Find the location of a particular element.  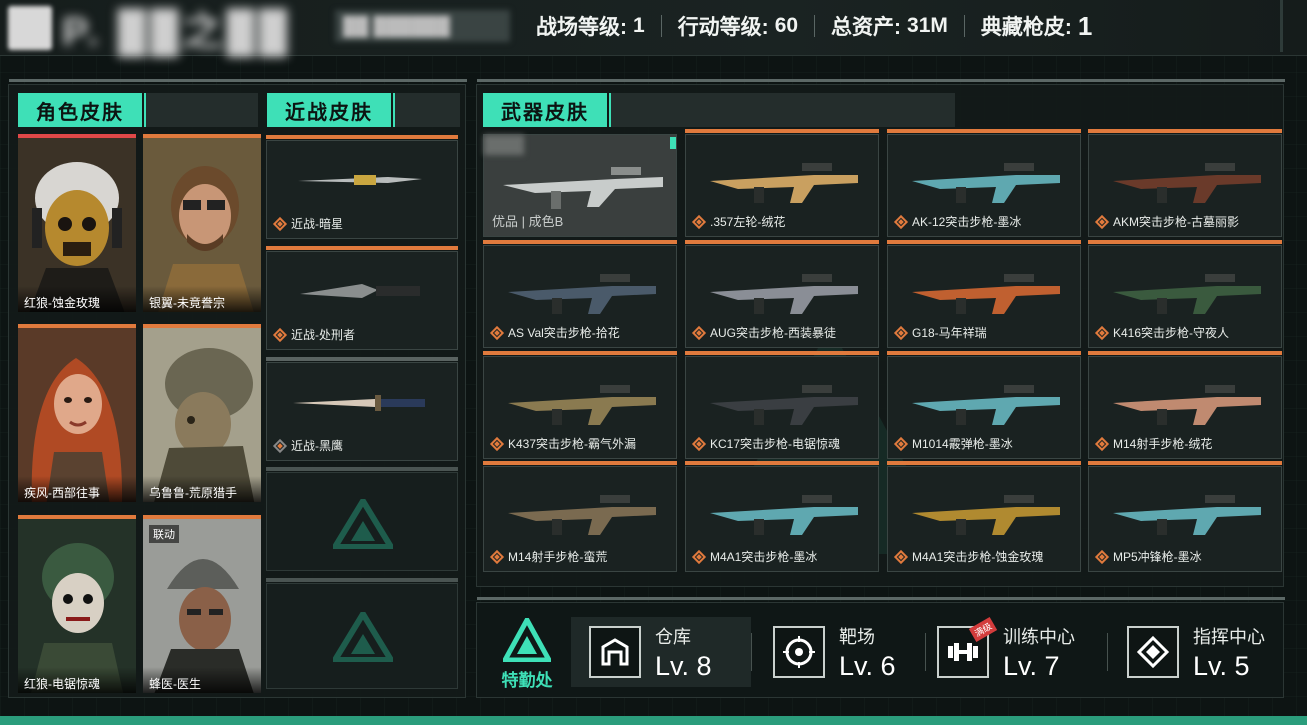

featured-weapon-card: 优品 | 成色B is located at coordinates (580, 185).